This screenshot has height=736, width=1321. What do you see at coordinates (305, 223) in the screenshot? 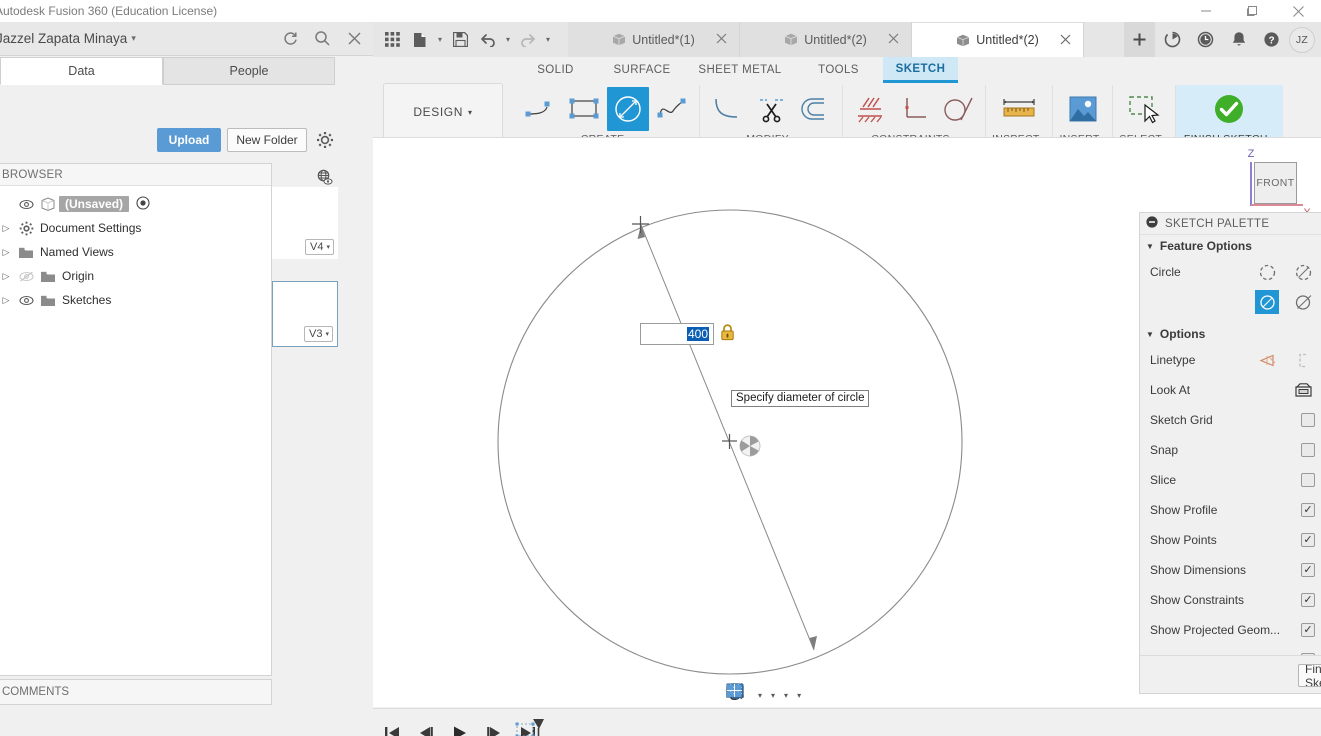
I see `file-card: V4 ▾` at bounding box center [305, 223].